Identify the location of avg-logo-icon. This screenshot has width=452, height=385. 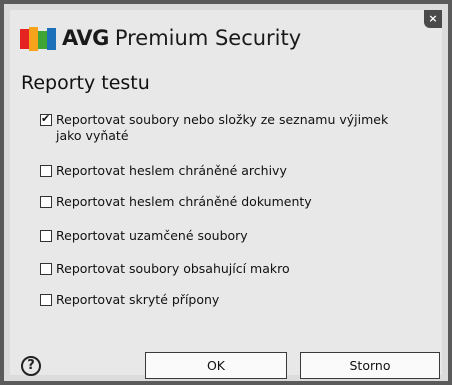
(38, 39).